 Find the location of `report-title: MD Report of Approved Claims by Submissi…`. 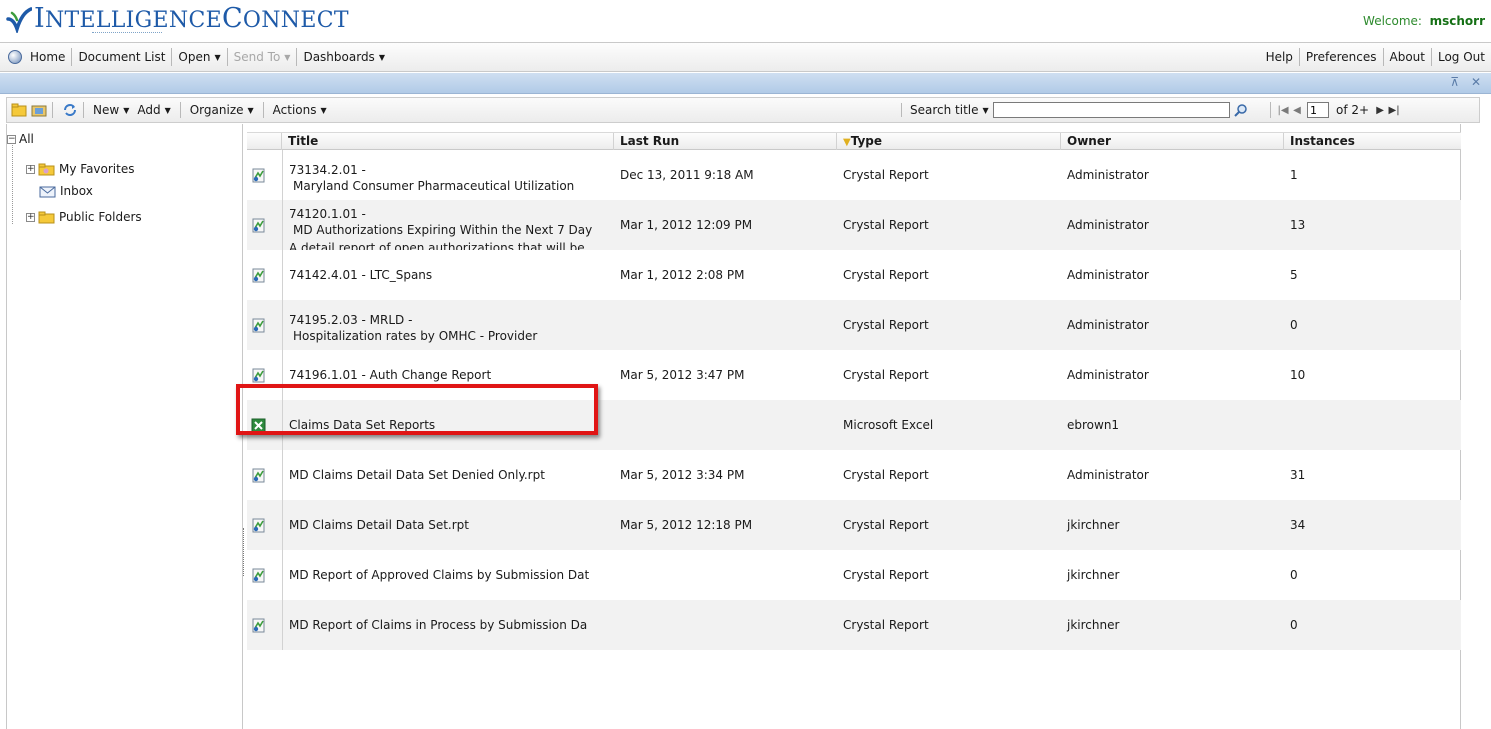

report-title: MD Report of Approved Claims by Submissi… is located at coordinates (439, 575).